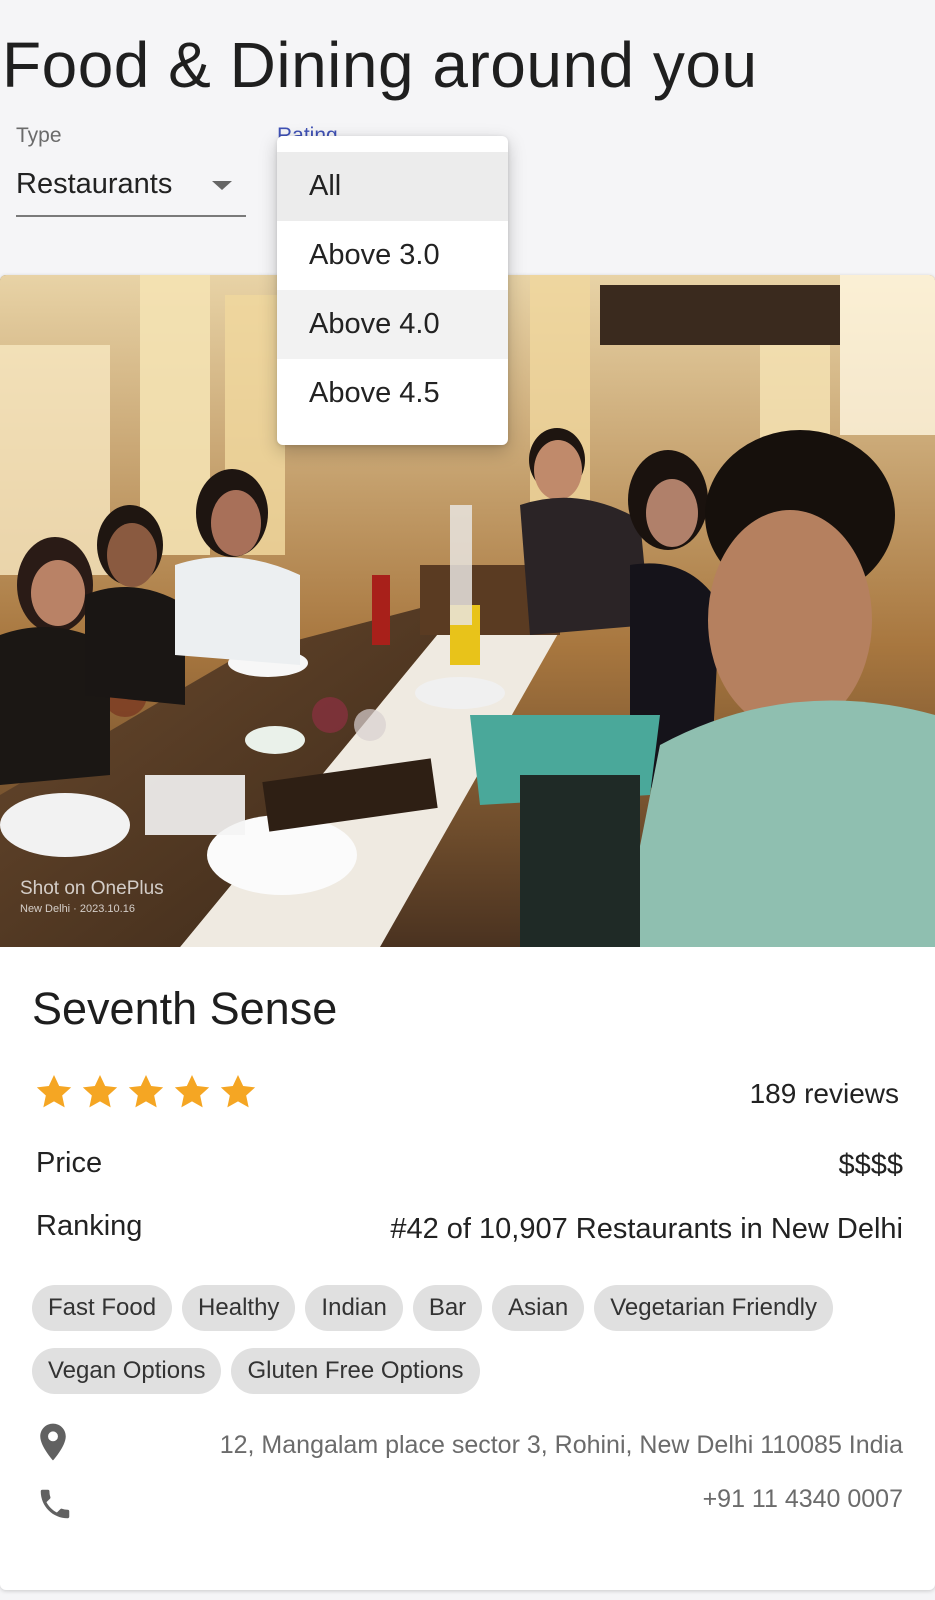  I want to click on page-title: Food & Dining around you, so click(380, 65).